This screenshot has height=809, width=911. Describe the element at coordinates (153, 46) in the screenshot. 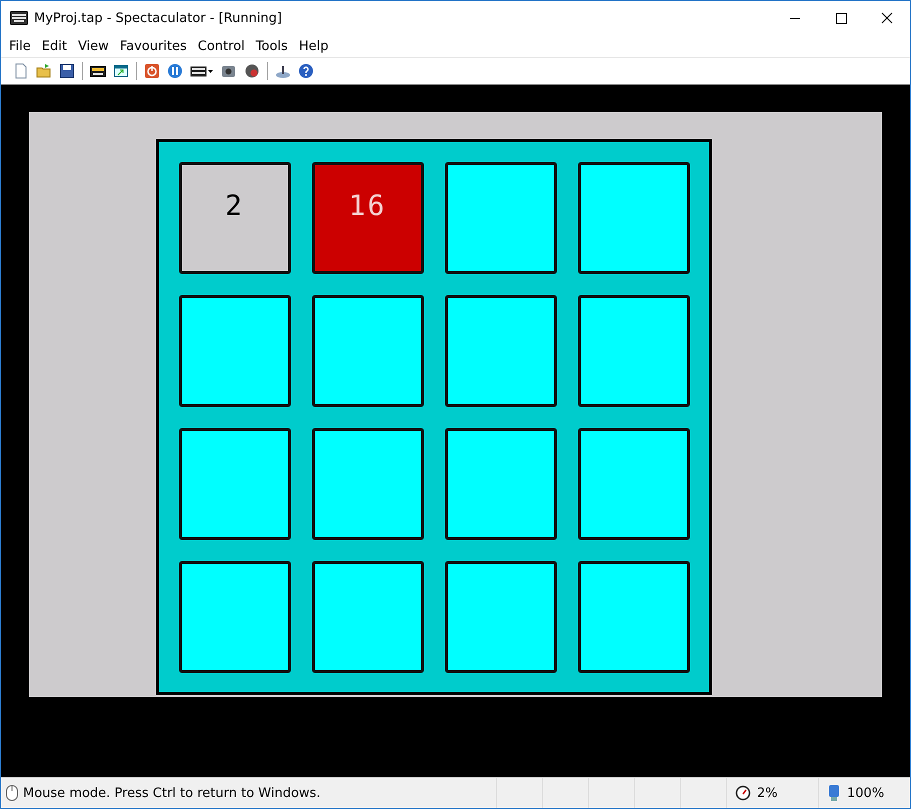

I see `menu-item: Favourites` at that location.